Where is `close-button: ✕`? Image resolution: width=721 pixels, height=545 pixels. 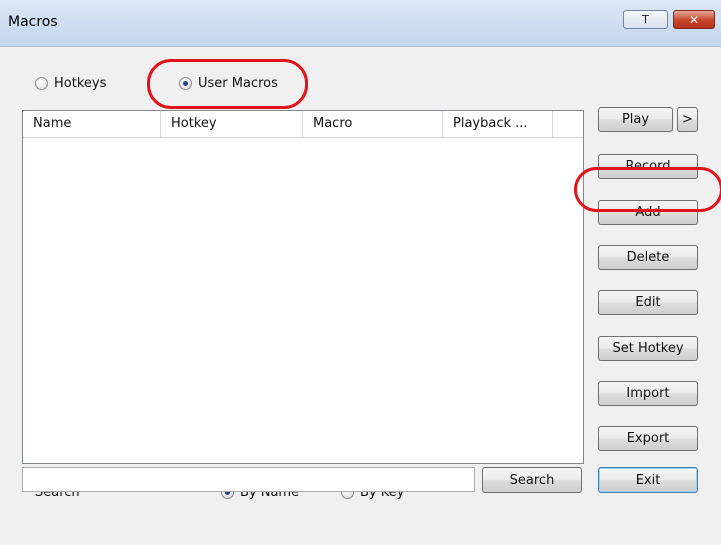
close-button: ✕ is located at coordinates (694, 19).